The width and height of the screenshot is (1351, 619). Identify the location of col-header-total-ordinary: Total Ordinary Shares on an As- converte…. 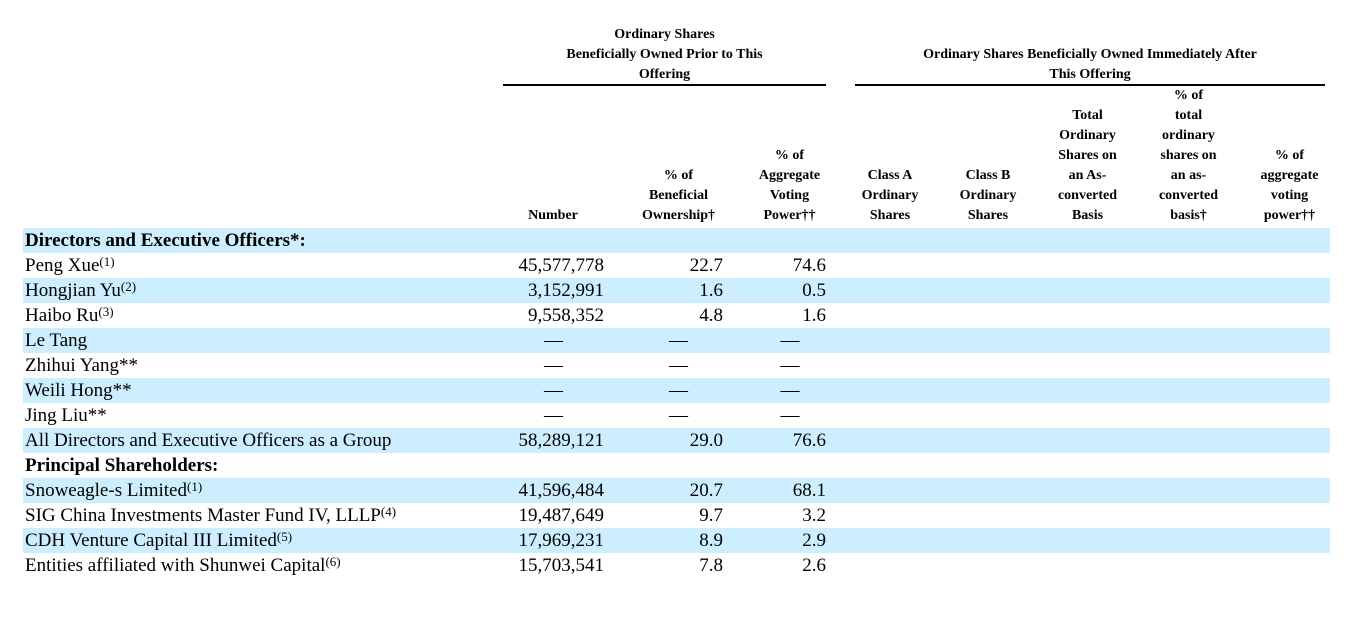
(1087, 158).